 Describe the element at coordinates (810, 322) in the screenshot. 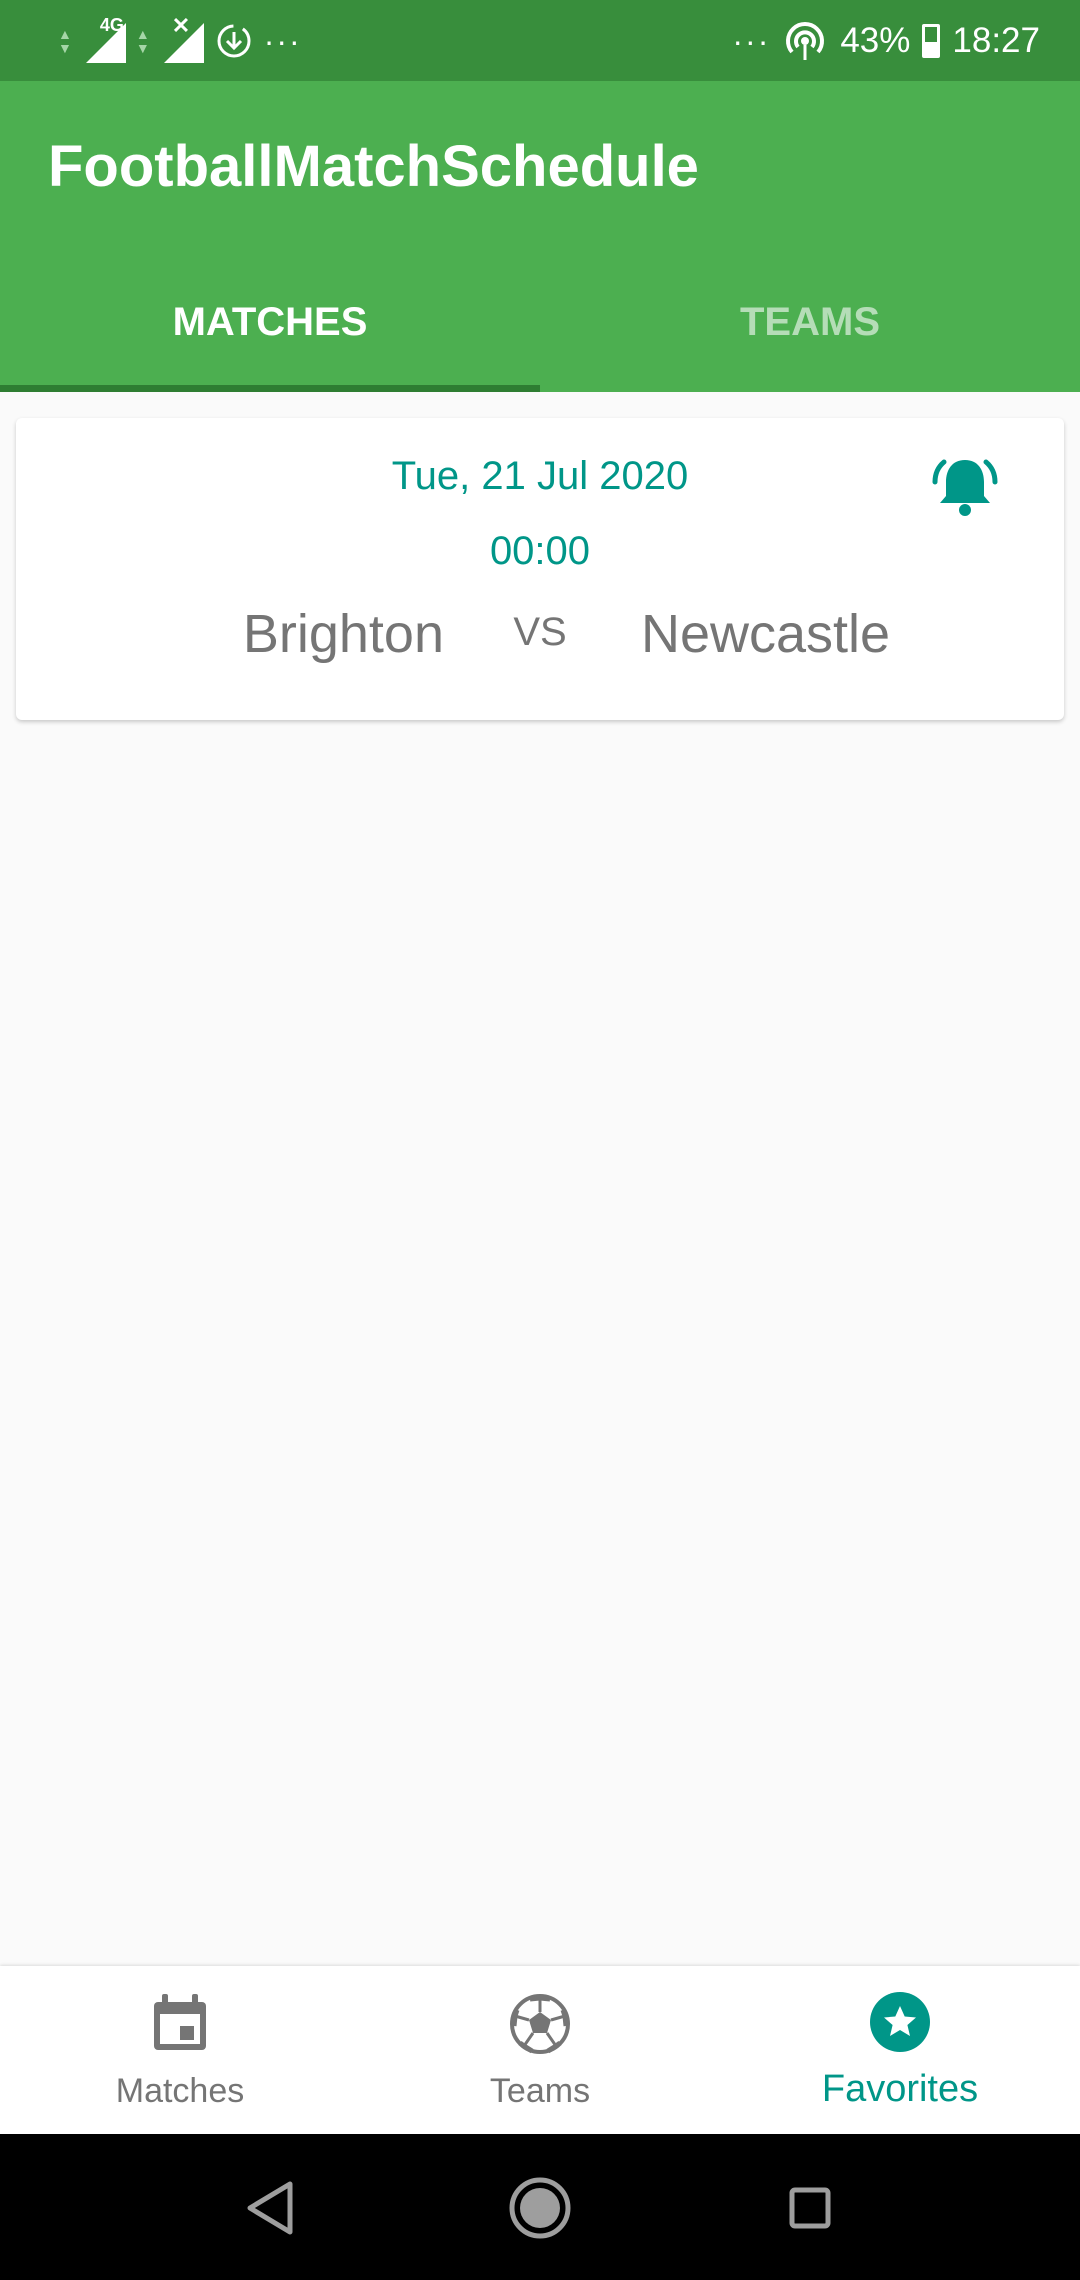

I see `tab-teams: TEAMS` at that location.